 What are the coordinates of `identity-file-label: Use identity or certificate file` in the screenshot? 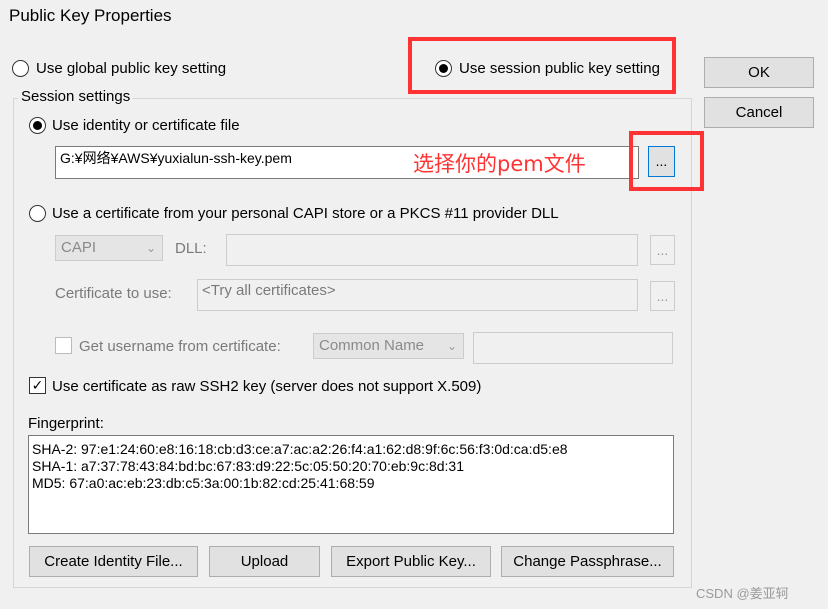 It's located at (146, 125).